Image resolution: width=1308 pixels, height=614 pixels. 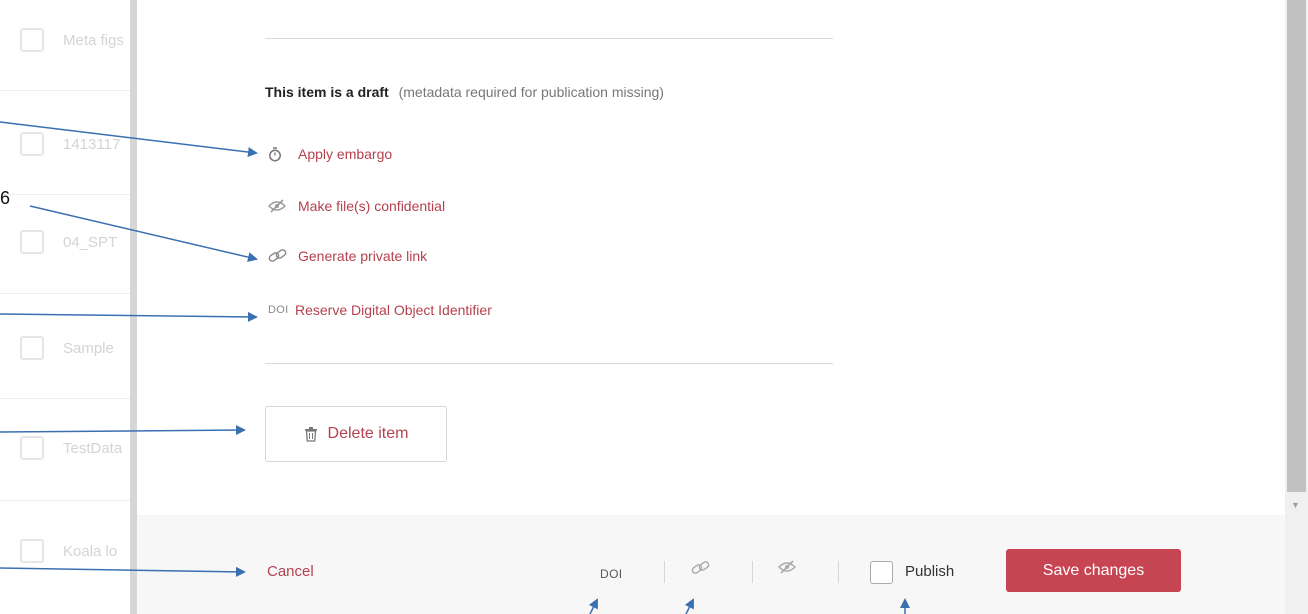 I want to click on list-item-label: Sample, so click(x=88, y=348).